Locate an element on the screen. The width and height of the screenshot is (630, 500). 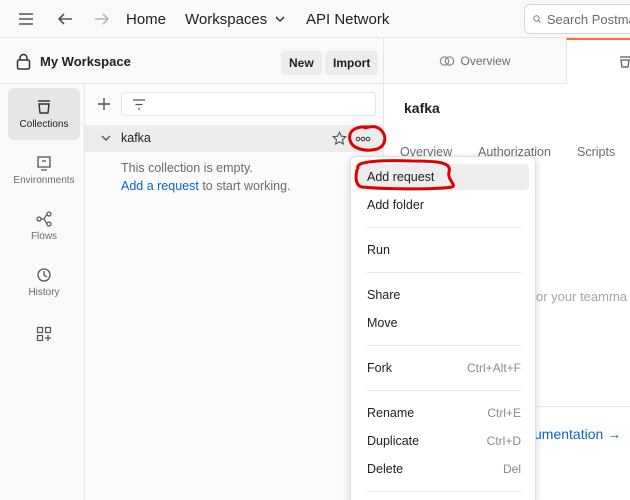
menu-icon is located at coordinates (26, 19).